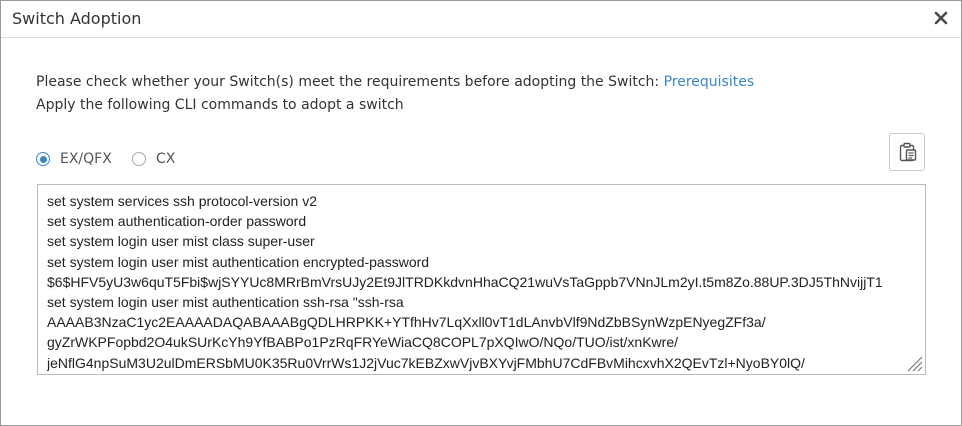 The height and width of the screenshot is (426, 962). Describe the element at coordinates (165, 159) in the screenshot. I see `radio-cx-label: CX` at that location.